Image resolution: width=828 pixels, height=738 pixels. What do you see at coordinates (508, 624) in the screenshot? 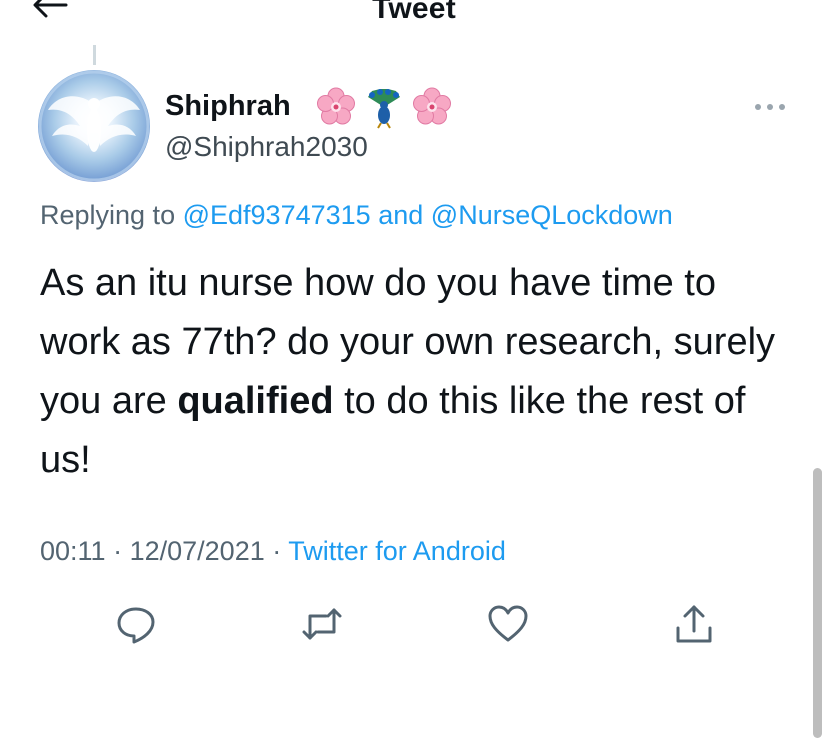
I see `heart-icon` at bounding box center [508, 624].